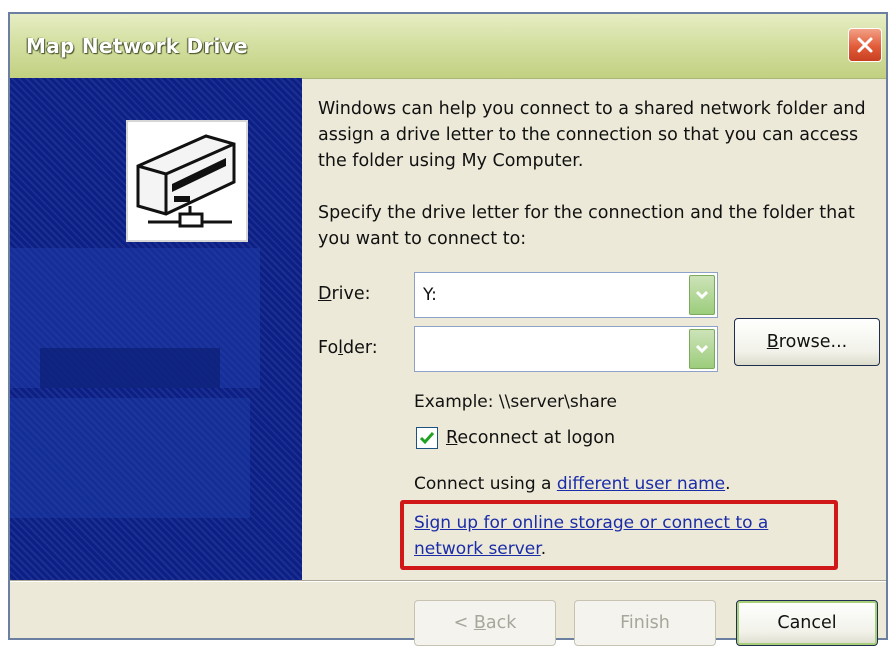 The width and height of the screenshot is (896, 670). I want to click on drive-select: Y:, so click(566, 295).